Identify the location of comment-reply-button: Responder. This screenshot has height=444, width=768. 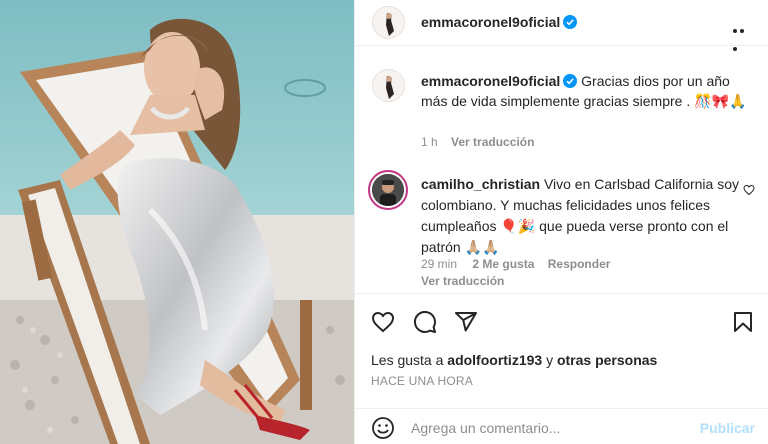
(579, 264).